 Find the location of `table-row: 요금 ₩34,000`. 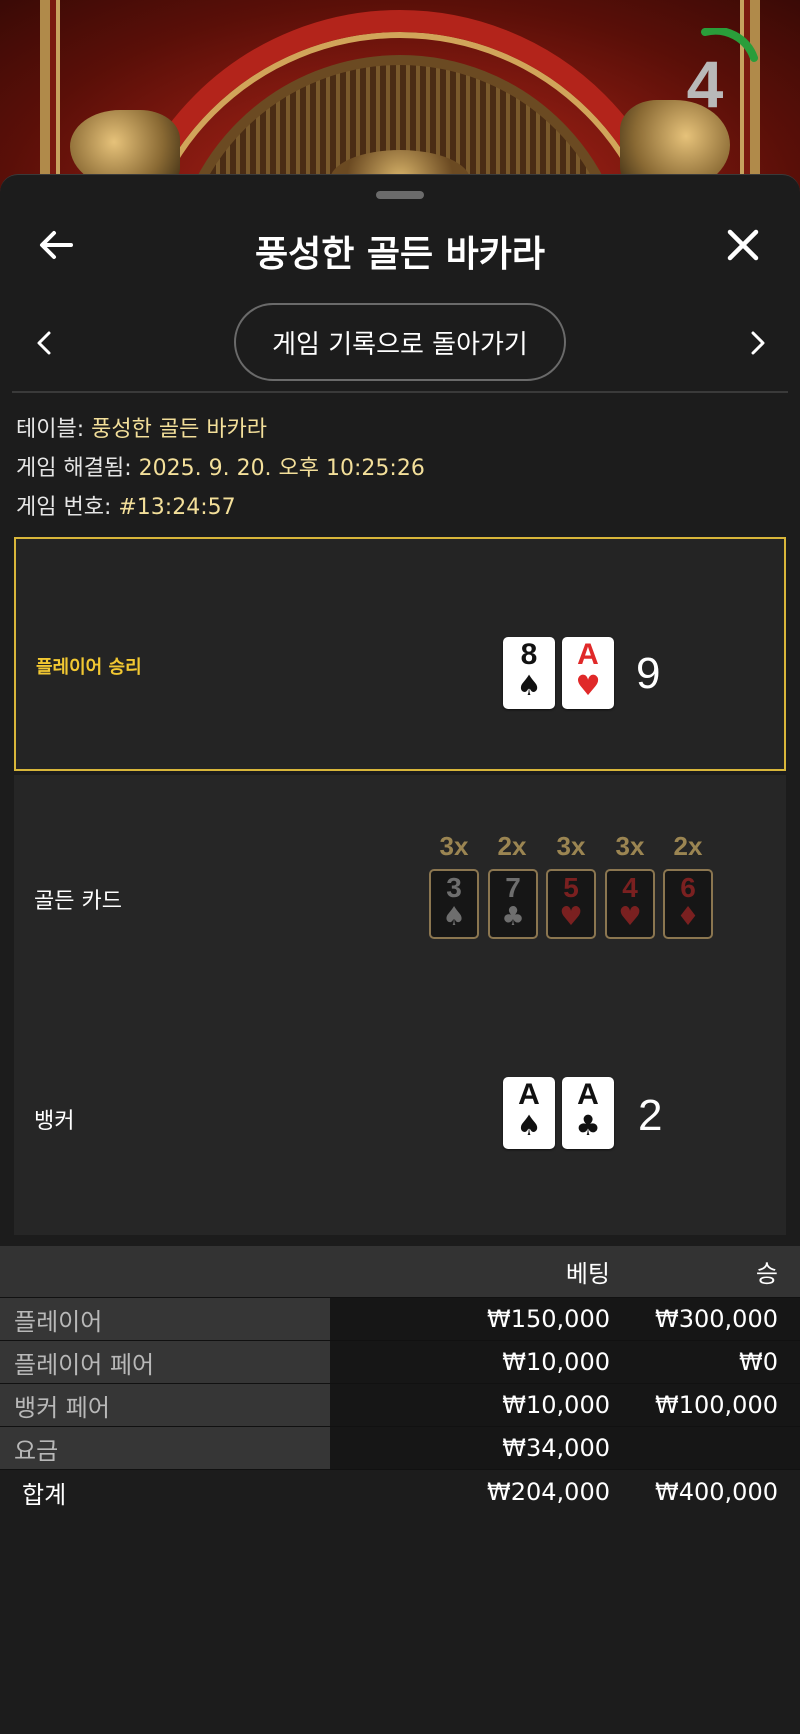

table-row: 요금 ₩34,000 is located at coordinates (400, 1448).